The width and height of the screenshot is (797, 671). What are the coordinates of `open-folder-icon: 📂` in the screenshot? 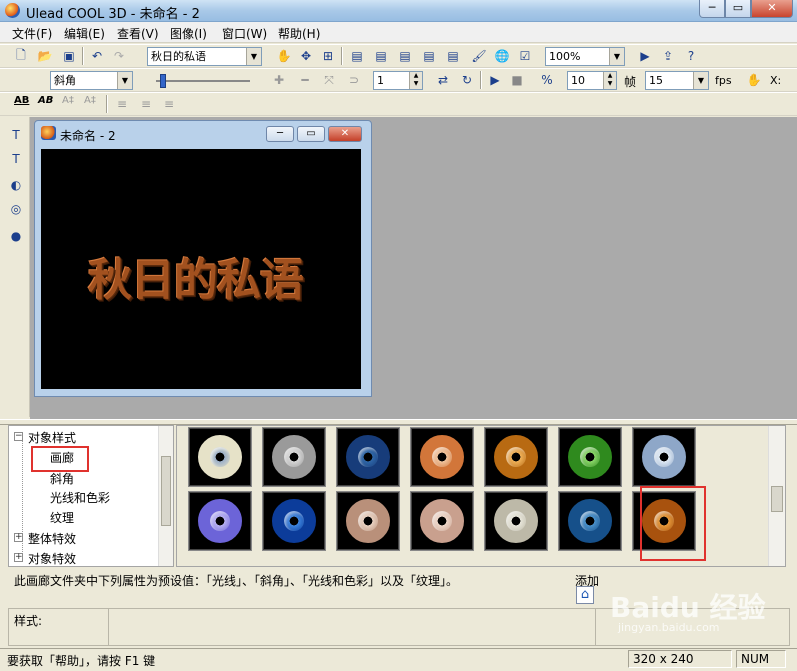 It's located at (45, 56).